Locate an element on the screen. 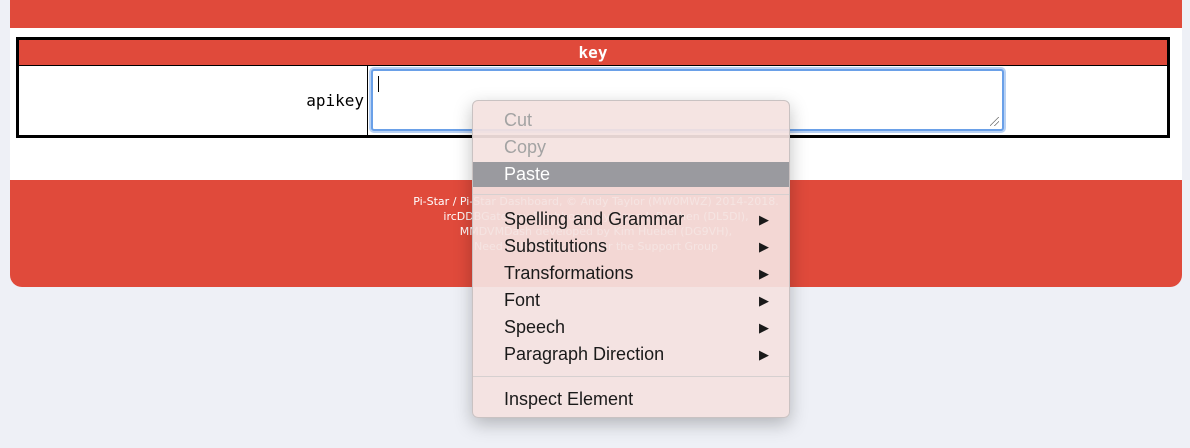  menu-item-label: Paste is located at coordinates (527, 174).